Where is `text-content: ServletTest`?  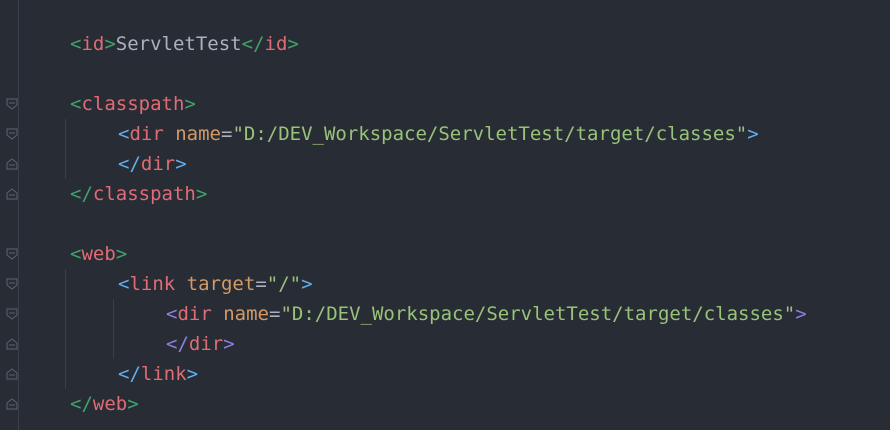
text-content: ServletTest is located at coordinates (178, 44).